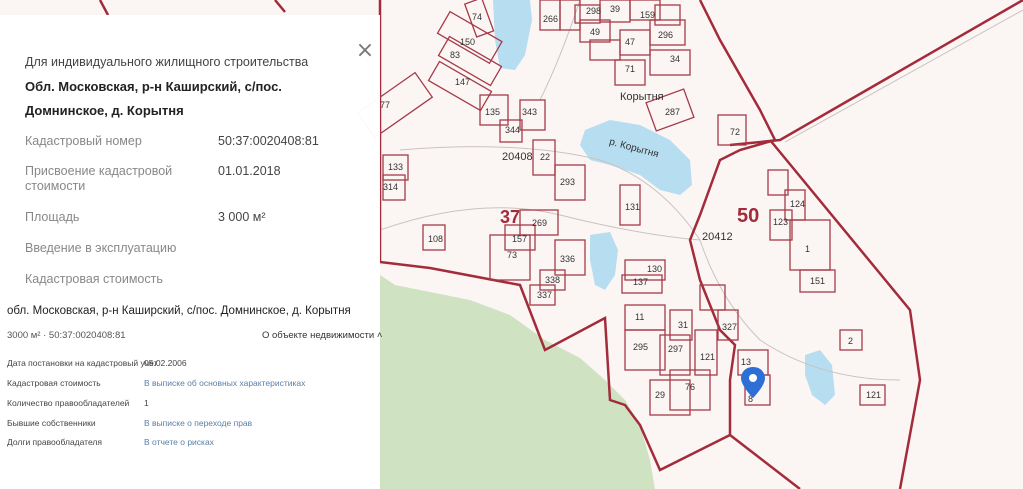  Describe the element at coordinates (365, 51) in the screenshot. I see `close-icon: ×` at that location.